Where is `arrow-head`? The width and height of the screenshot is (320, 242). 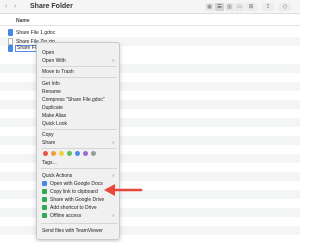 arrow-head is located at coordinates (109, 190).